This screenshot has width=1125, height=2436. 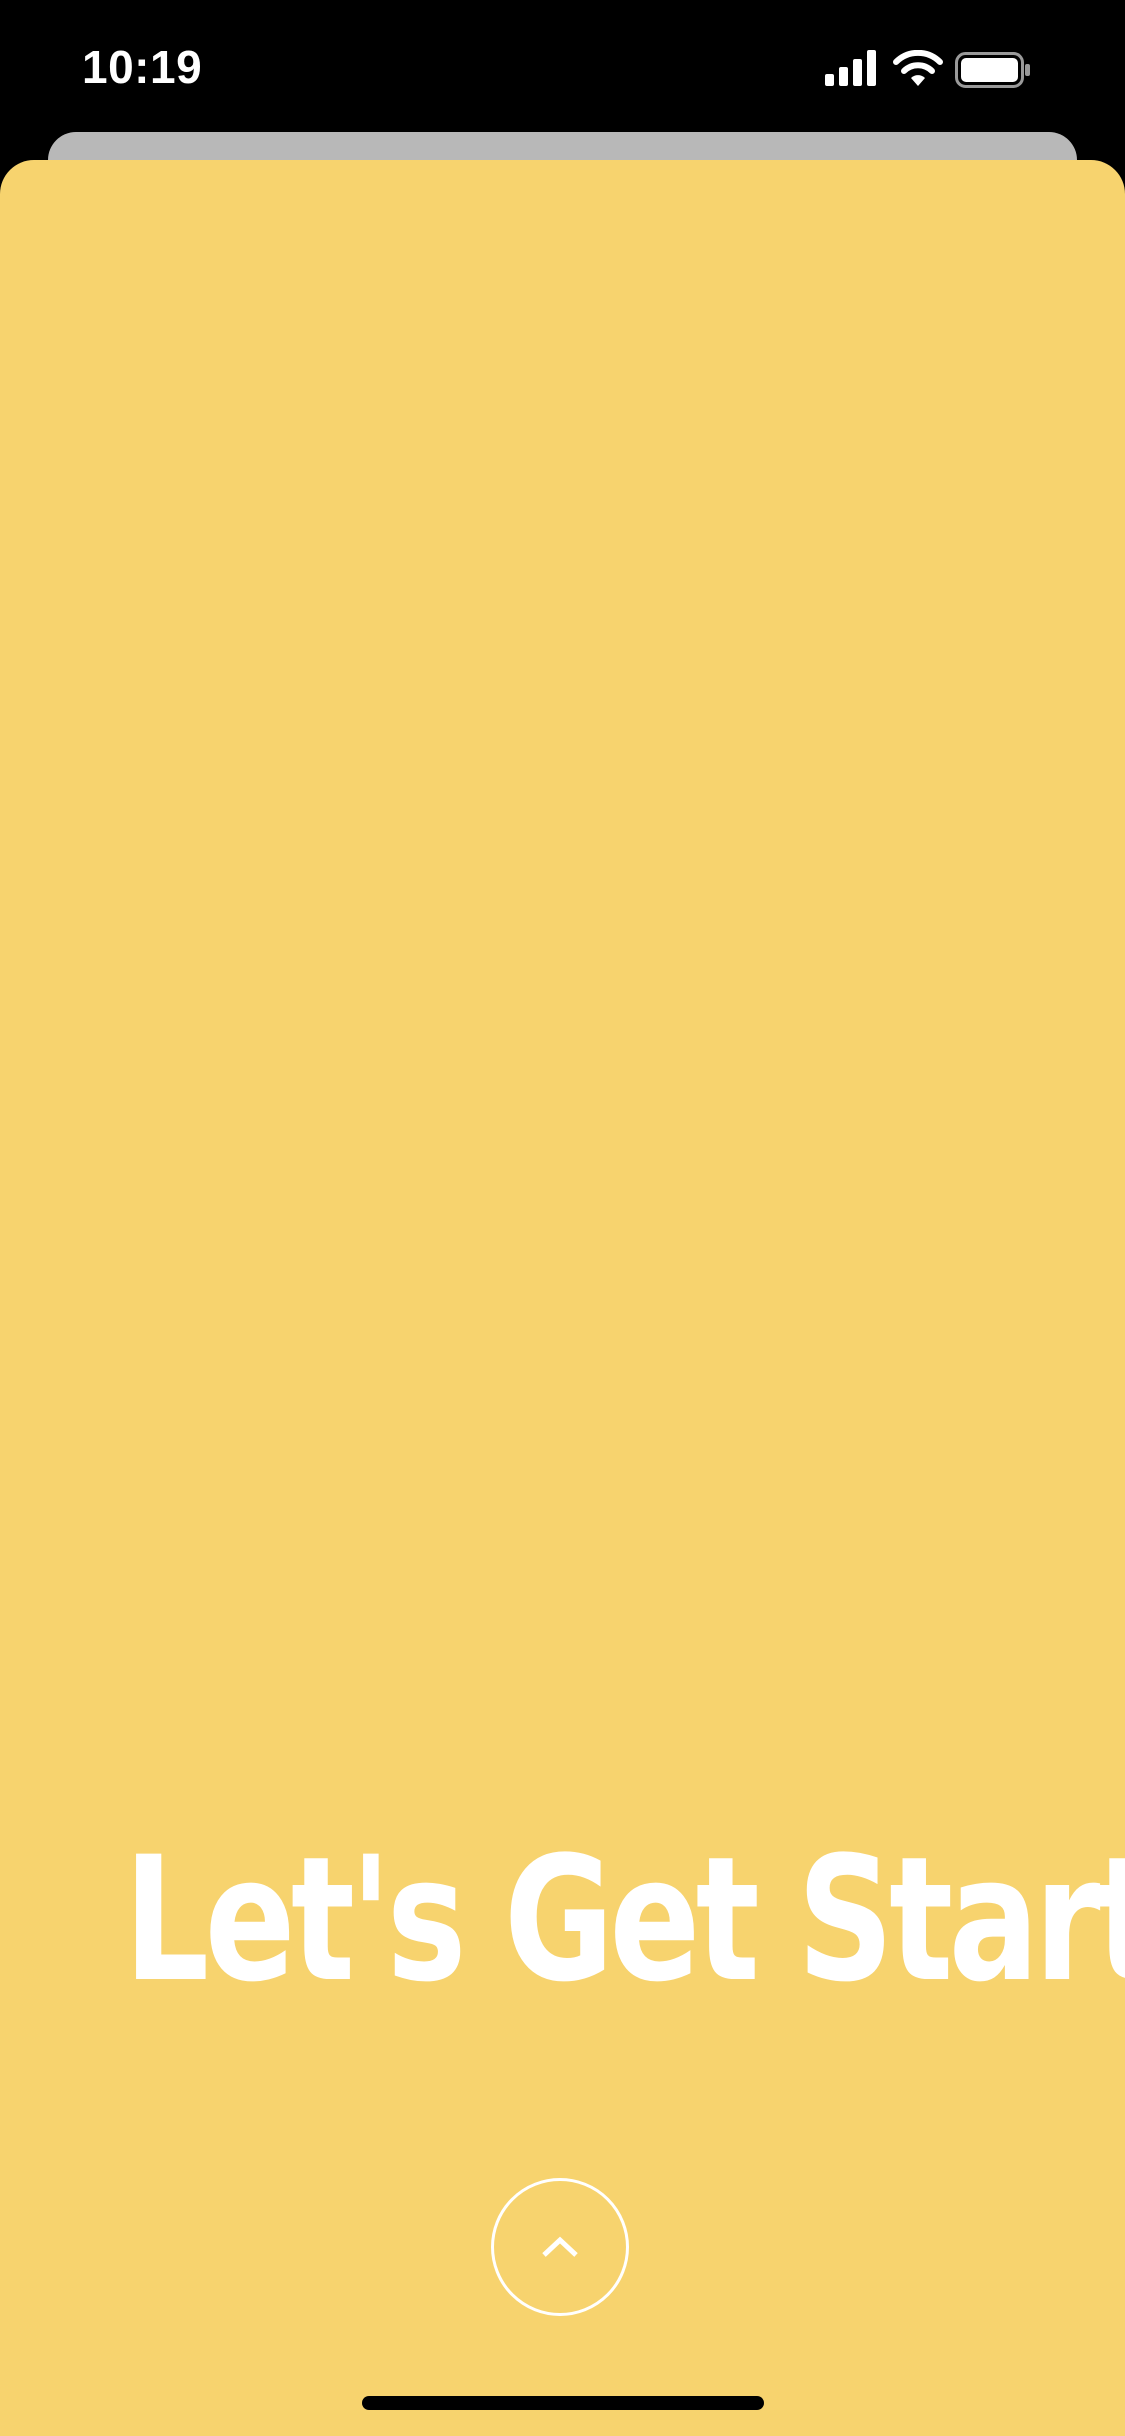 I want to click on battery-icon, so click(x=992, y=70).